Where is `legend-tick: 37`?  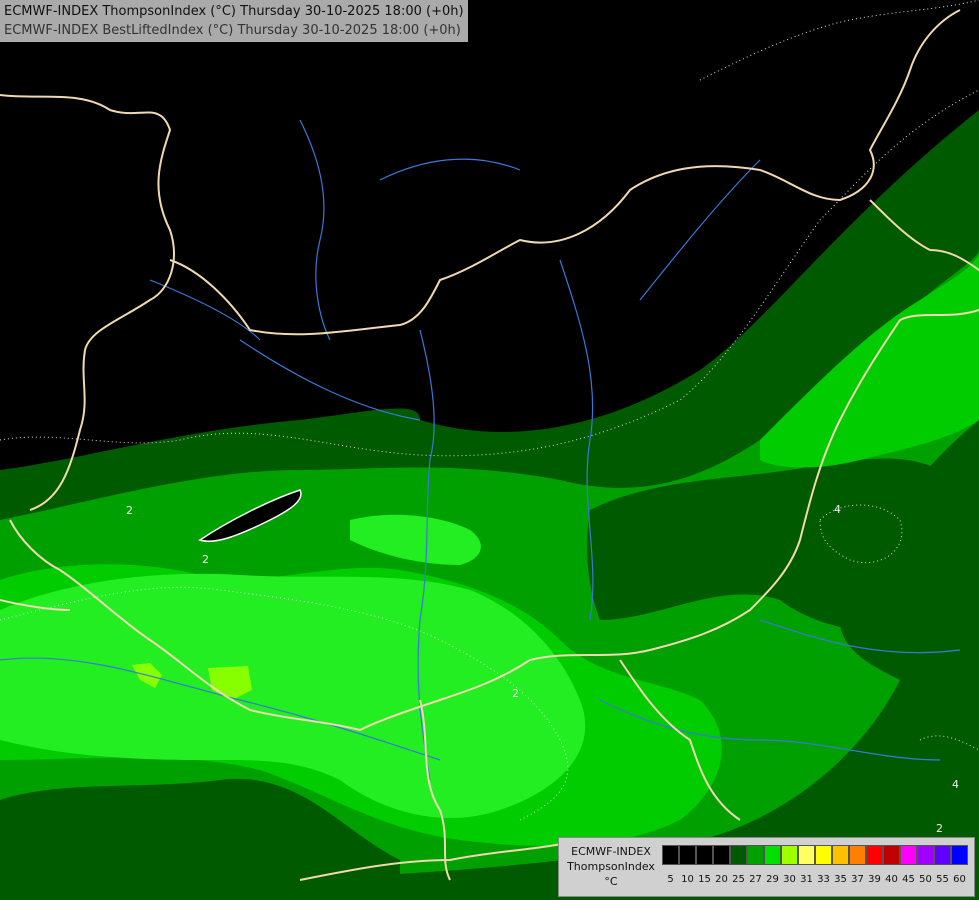
legend-tick: 37 is located at coordinates (857, 879).